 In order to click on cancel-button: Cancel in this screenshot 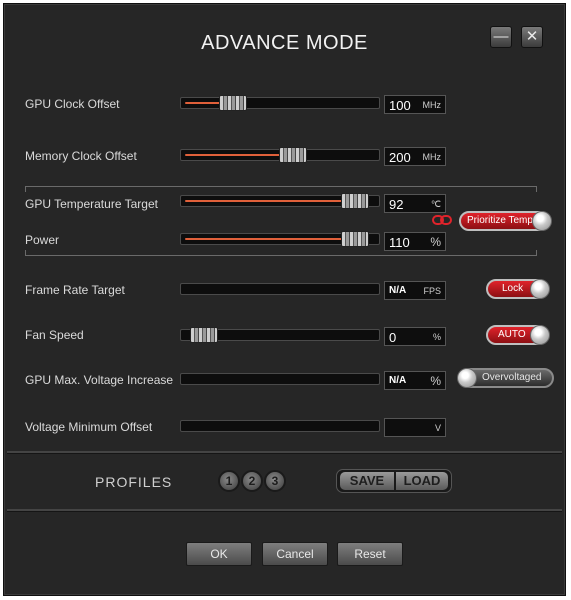, I will do `click(295, 554)`.